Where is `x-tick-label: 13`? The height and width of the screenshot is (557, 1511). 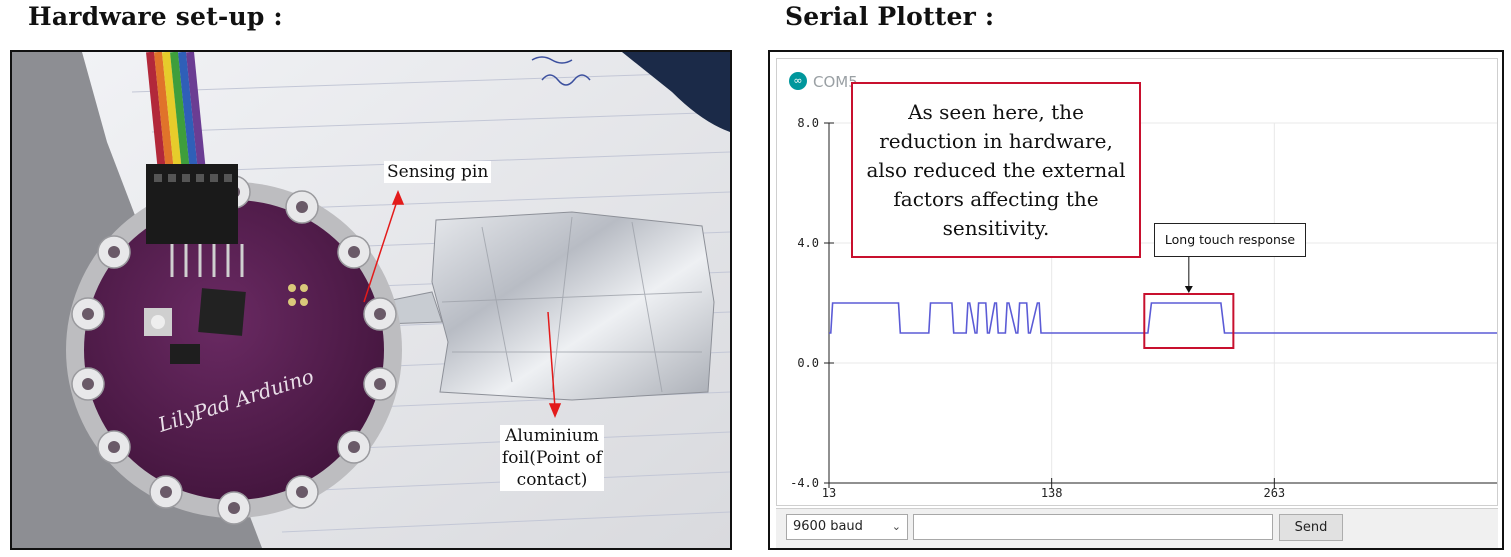
x-tick-label: 13 is located at coordinates (829, 493).